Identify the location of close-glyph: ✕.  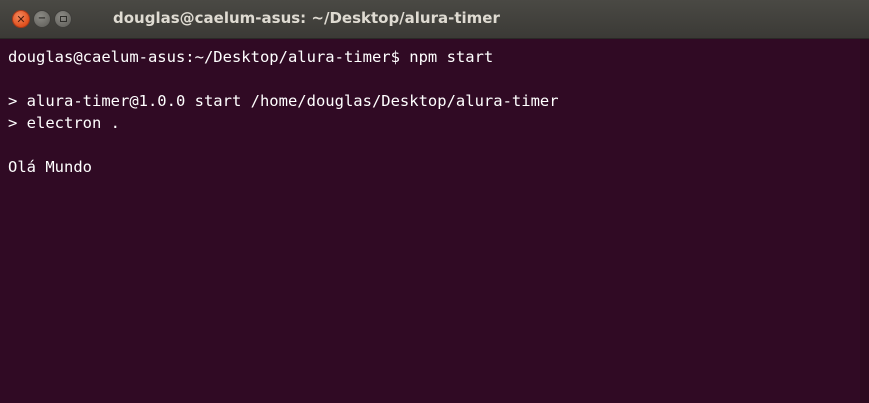
(21, 19).